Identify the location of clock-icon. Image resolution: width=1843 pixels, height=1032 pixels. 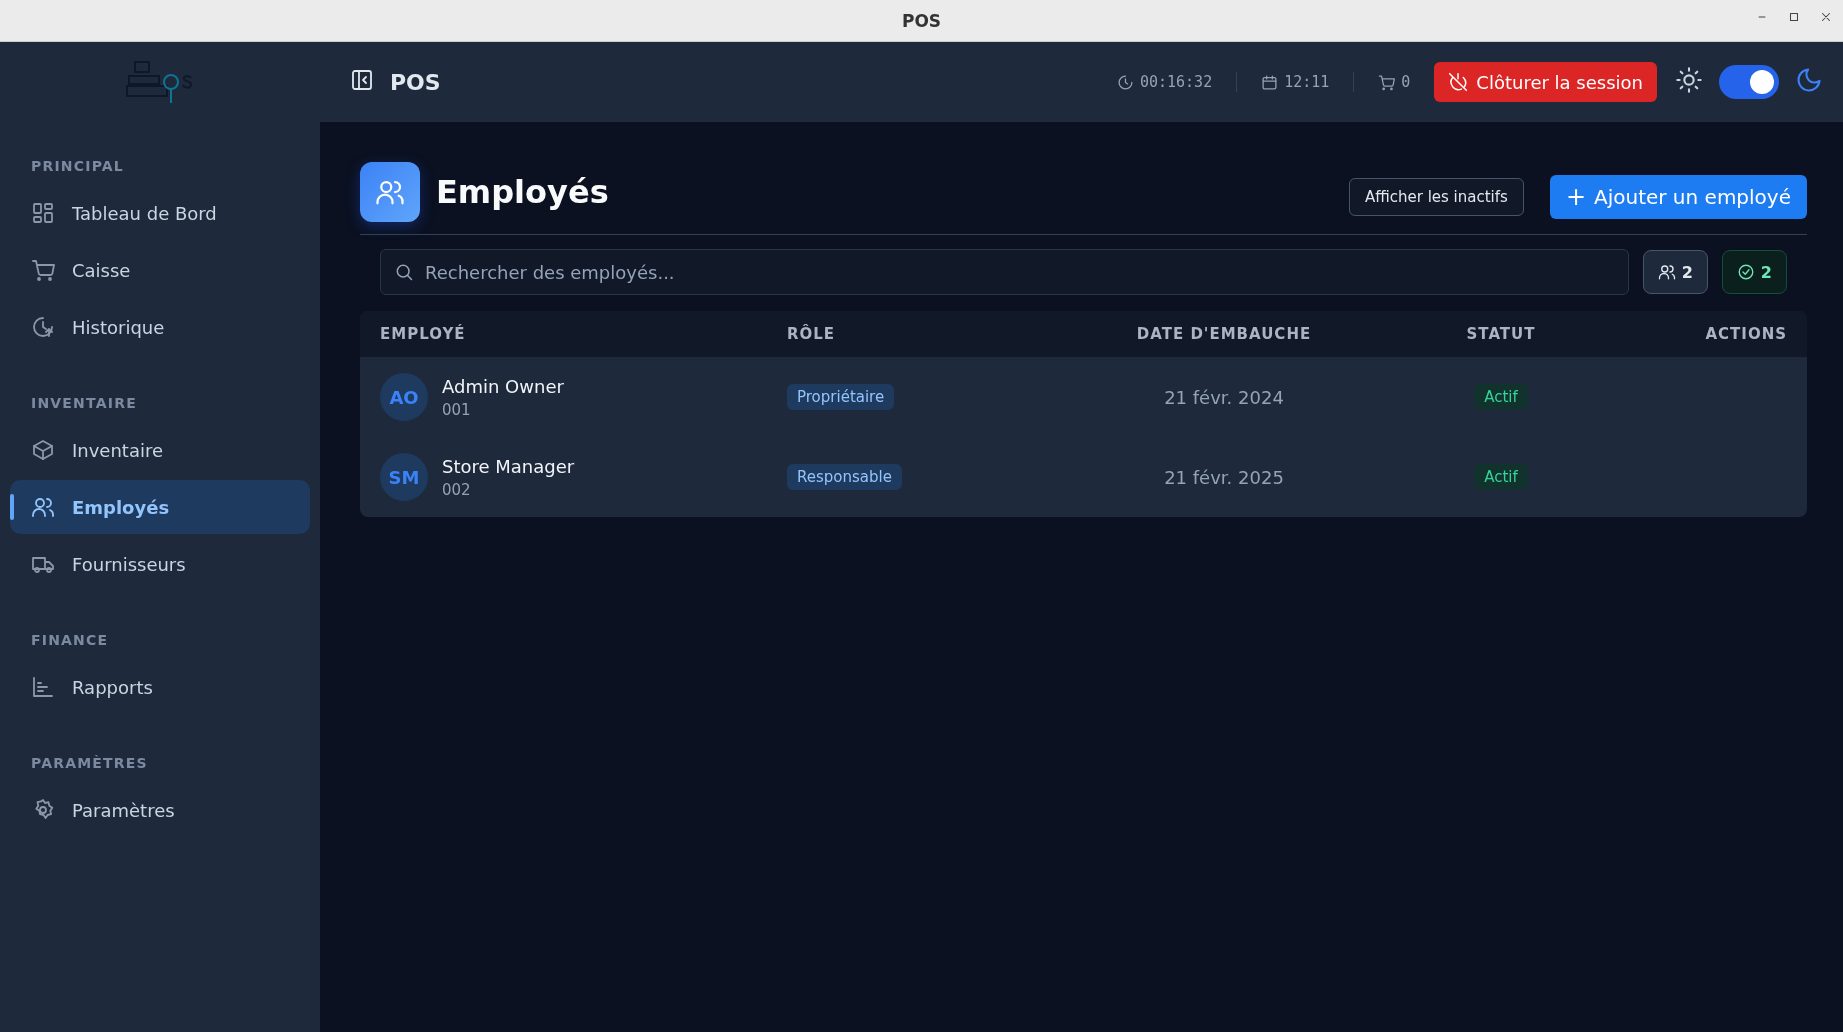
(43, 327).